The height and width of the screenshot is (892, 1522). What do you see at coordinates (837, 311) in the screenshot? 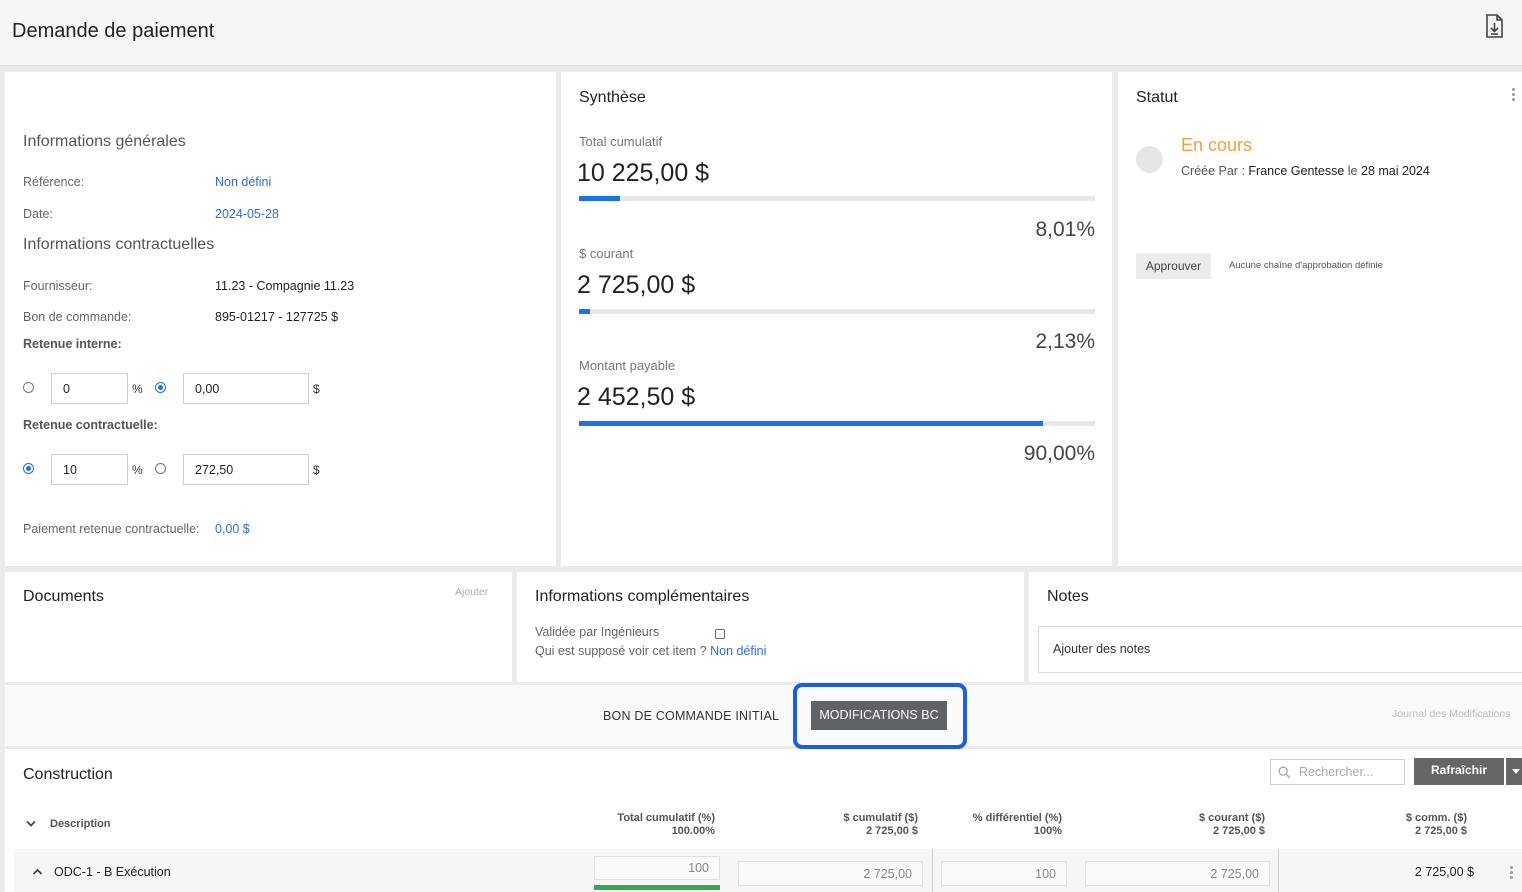
I see `current-bar` at bounding box center [837, 311].